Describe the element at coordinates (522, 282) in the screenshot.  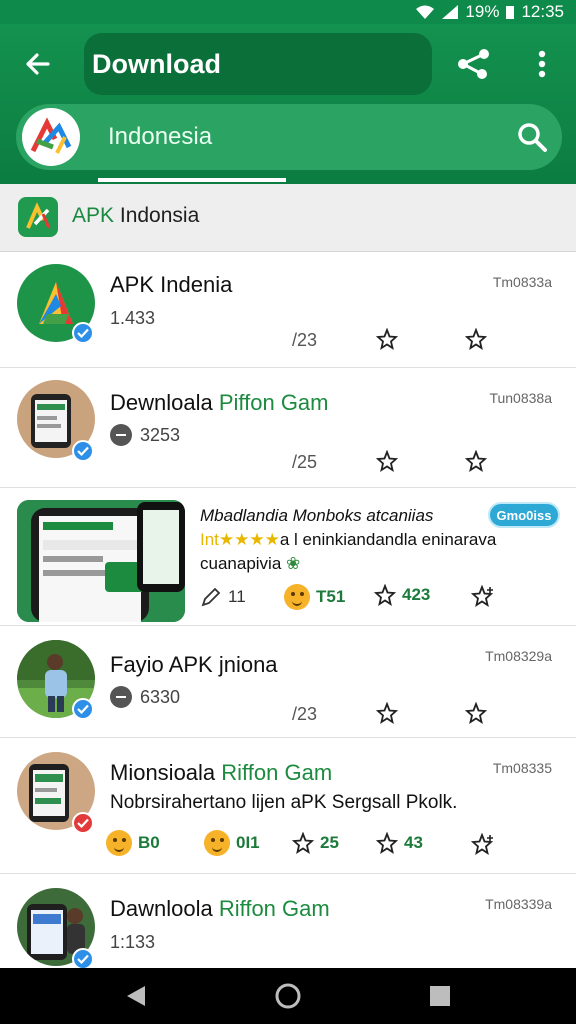
I see `item-time: Tm0833a` at that location.